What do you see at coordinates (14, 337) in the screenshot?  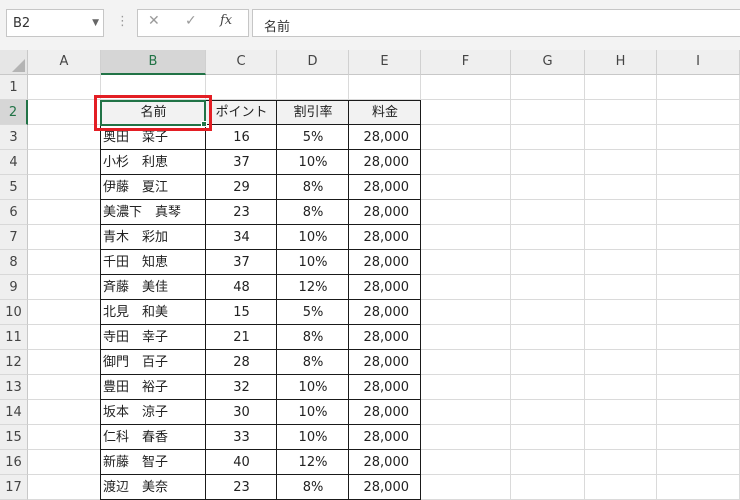 I see `row-header-11: 11` at bounding box center [14, 337].